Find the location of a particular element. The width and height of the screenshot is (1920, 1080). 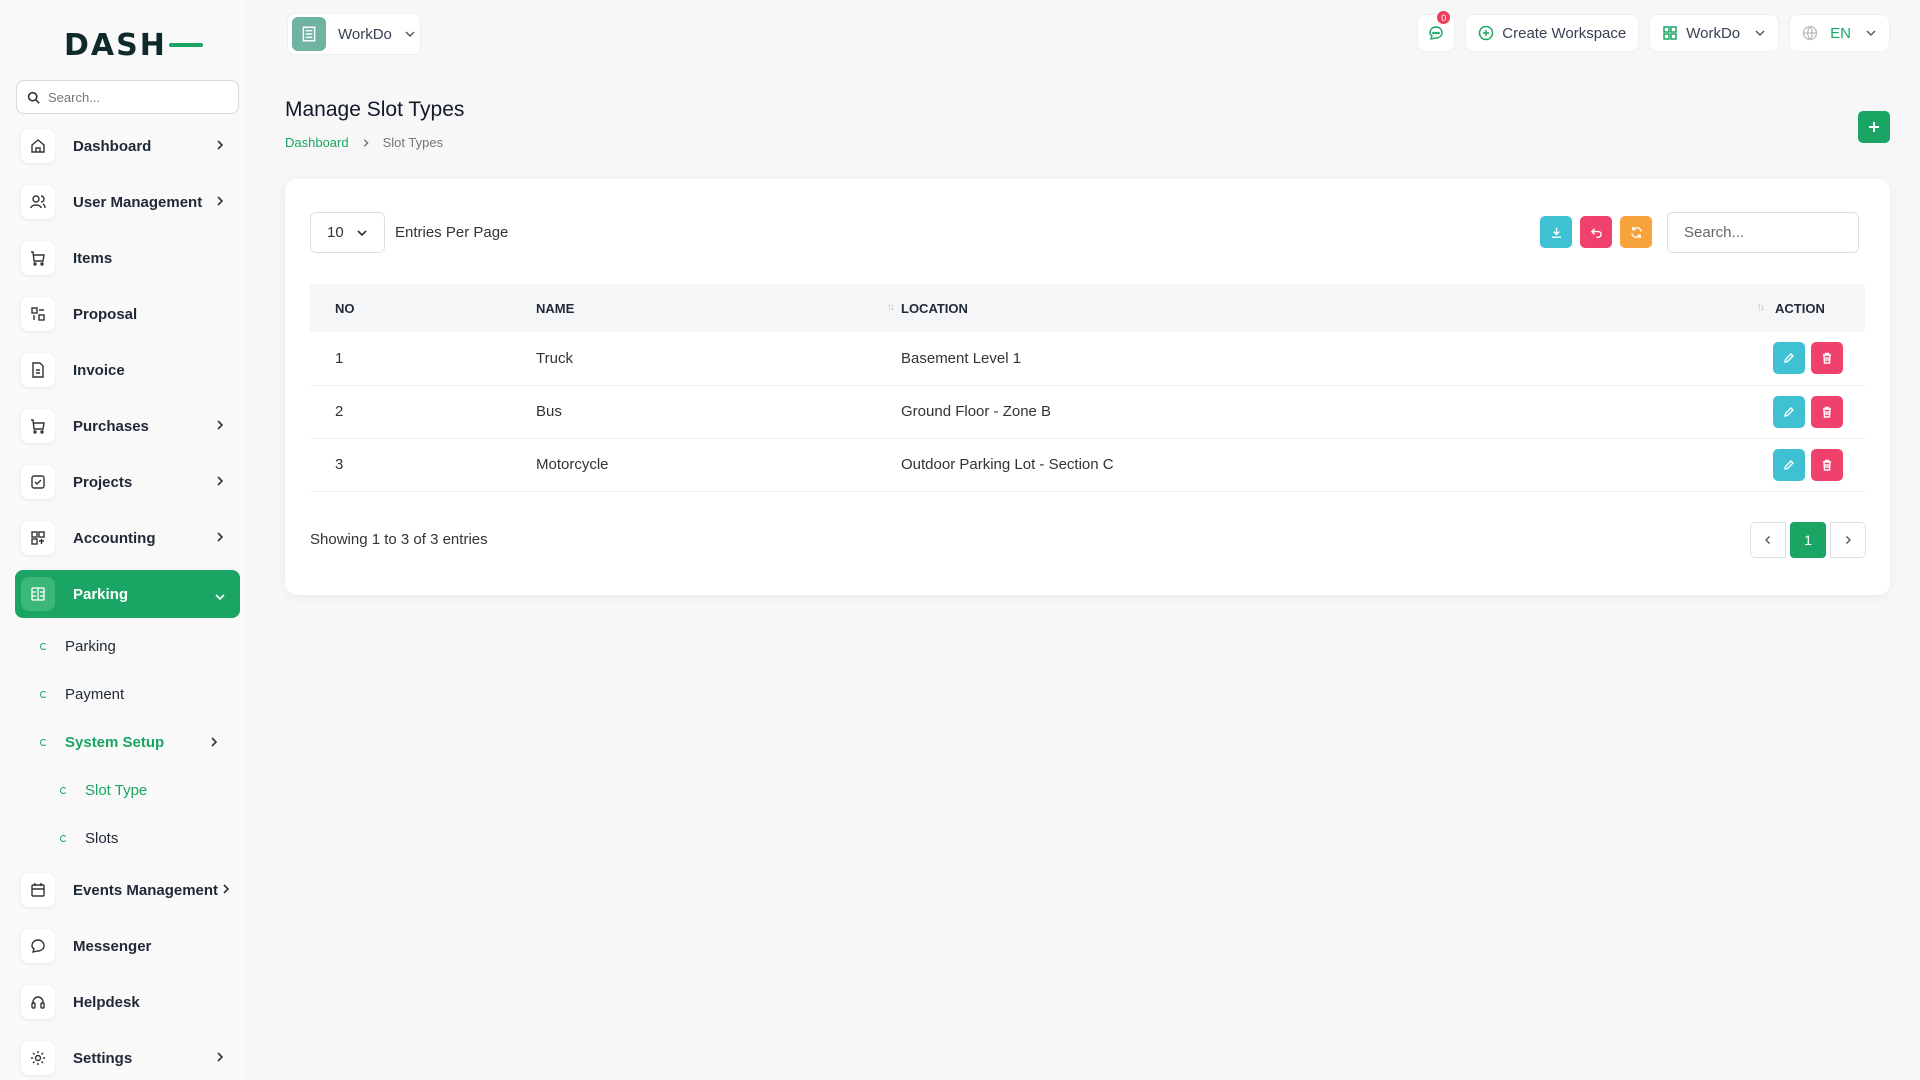

sidebar-subitem-label: Payment is located at coordinates (95, 694).